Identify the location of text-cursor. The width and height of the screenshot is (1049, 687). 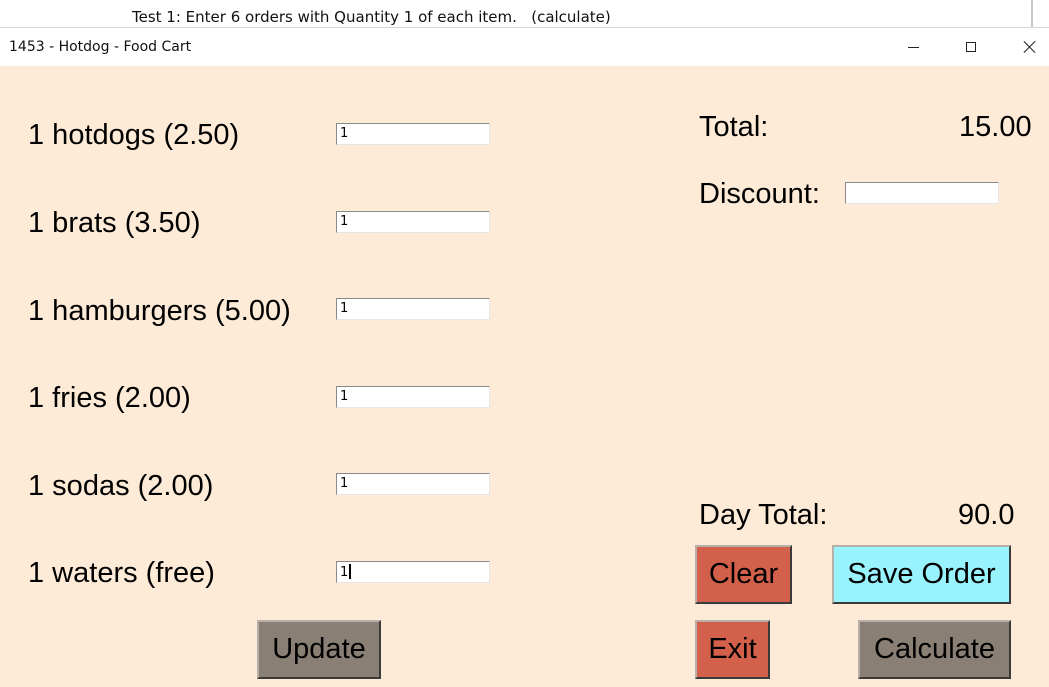
(350, 571).